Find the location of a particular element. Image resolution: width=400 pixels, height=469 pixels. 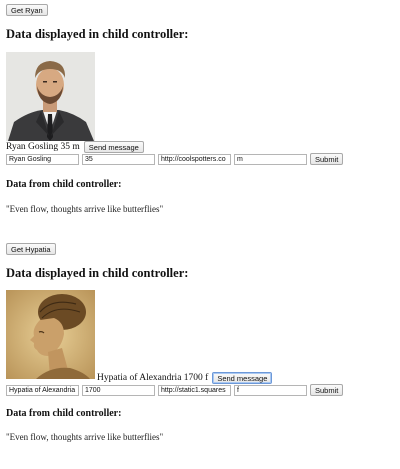

display-text: Hypatia of Alexandria 1700 f is located at coordinates (153, 378).